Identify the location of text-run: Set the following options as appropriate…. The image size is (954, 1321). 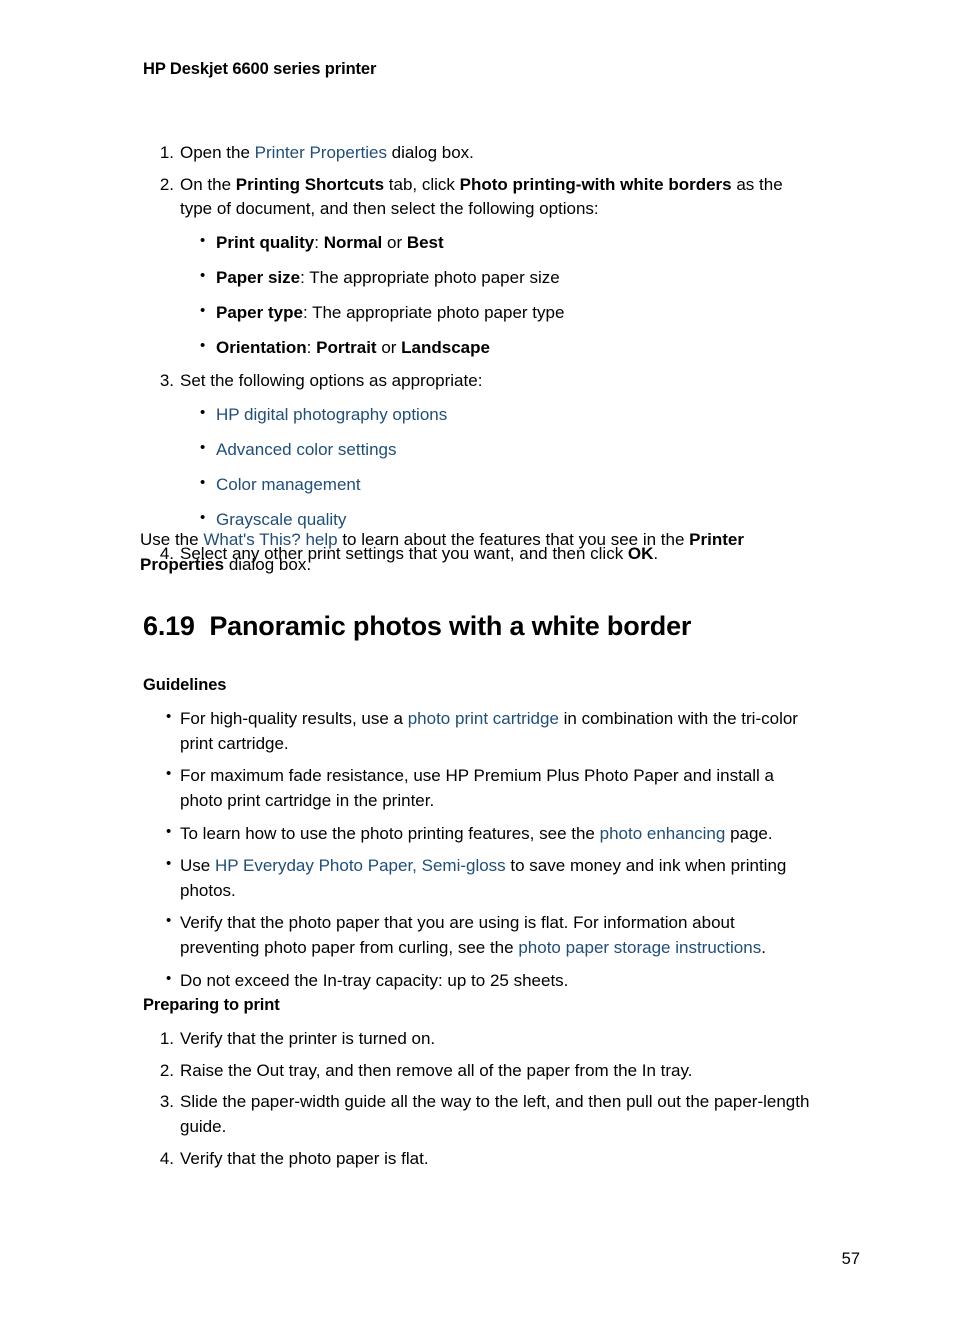
(331, 381).